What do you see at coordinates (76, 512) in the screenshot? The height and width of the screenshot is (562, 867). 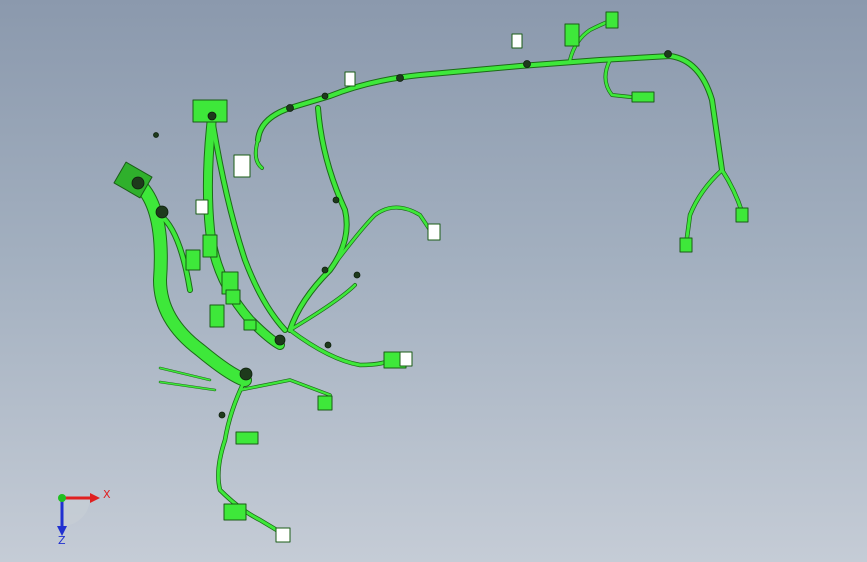 I see `triad-backdrop` at bounding box center [76, 512].